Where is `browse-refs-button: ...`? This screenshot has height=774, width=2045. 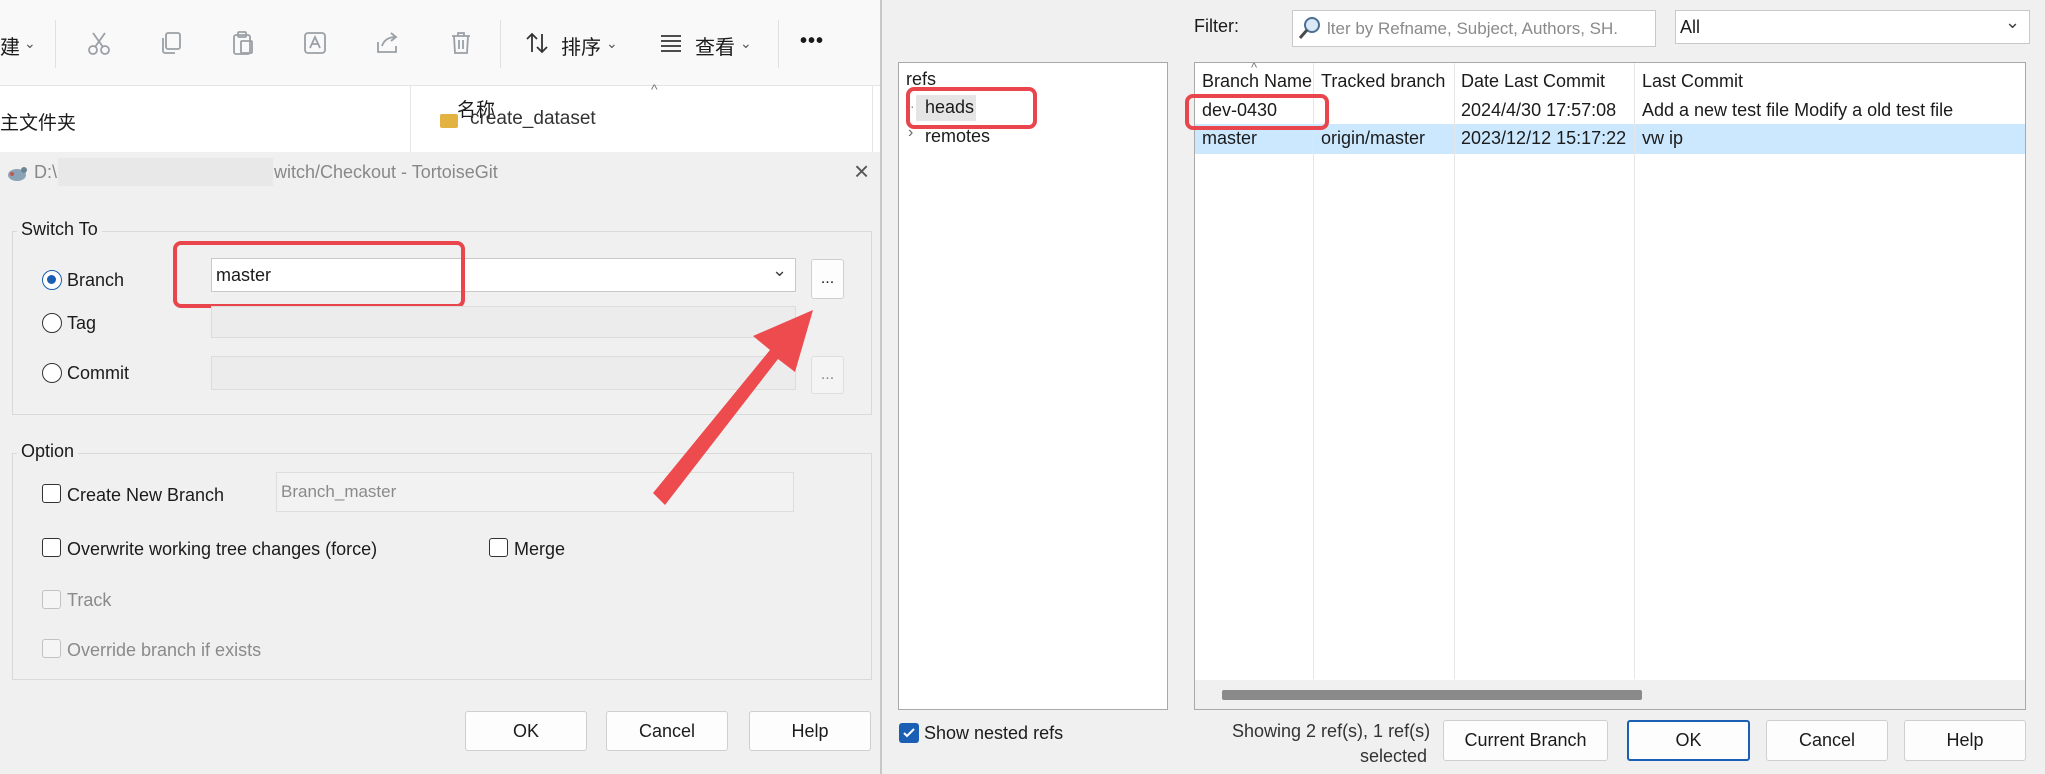 browse-refs-button: ... is located at coordinates (827, 279).